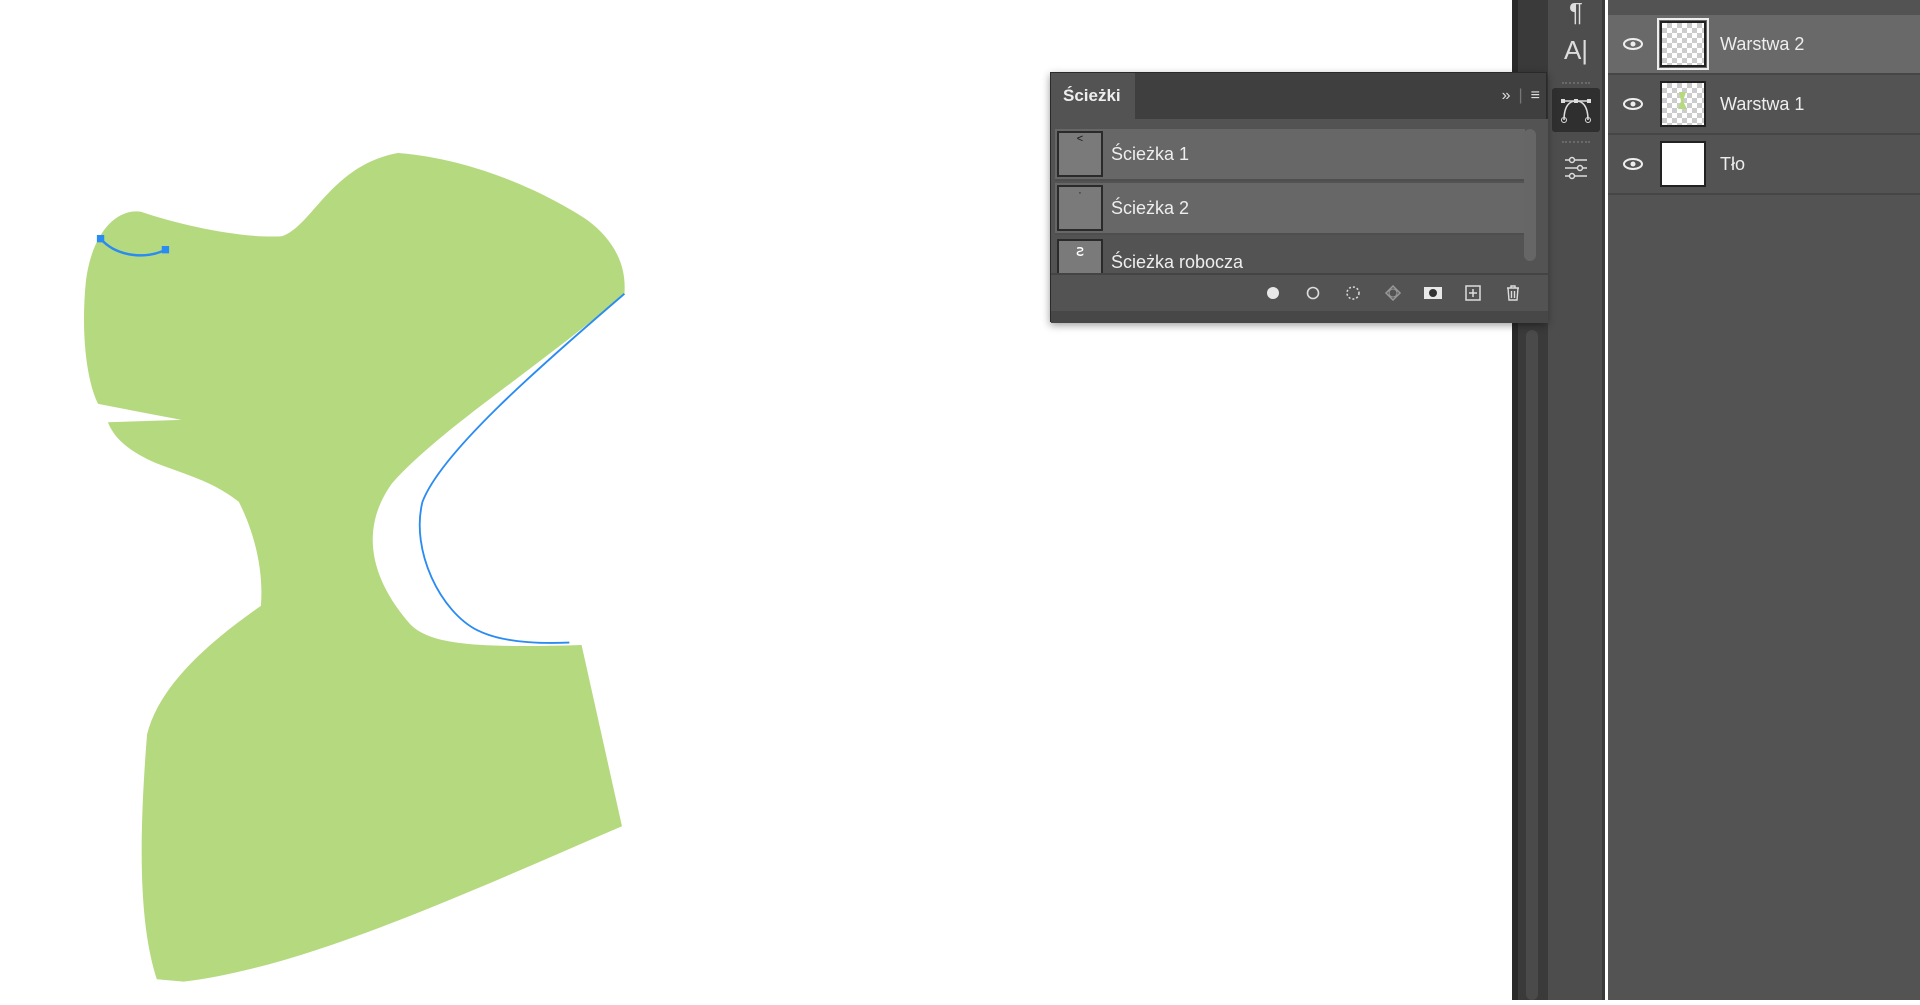 The image size is (1920, 1005). What do you see at coordinates (1535, 96) in the screenshot?
I see `hamburger-menu-icon: ≡` at bounding box center [1535, 96].